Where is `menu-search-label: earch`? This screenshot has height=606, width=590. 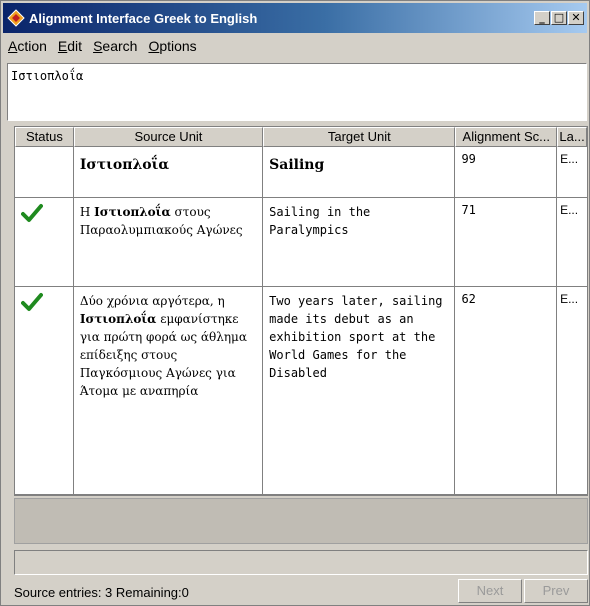
menu-search-label: earch is located at coordinates (120, 46).